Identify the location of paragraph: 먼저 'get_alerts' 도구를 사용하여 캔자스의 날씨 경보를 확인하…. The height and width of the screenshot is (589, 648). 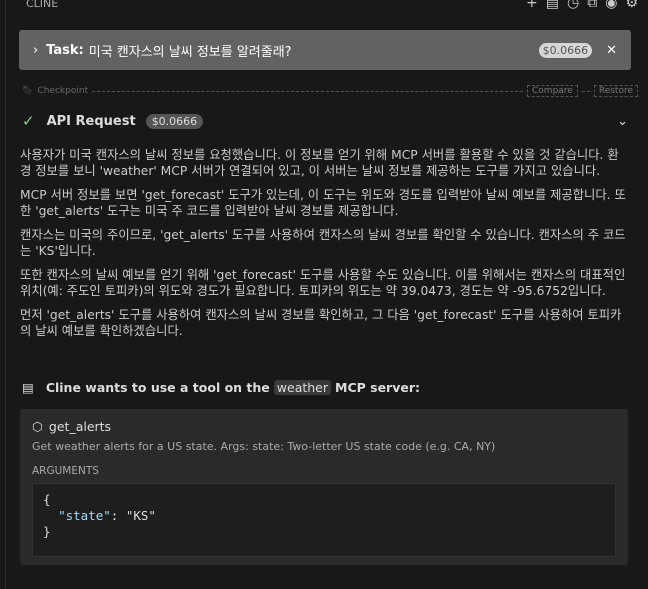
(321, 323).